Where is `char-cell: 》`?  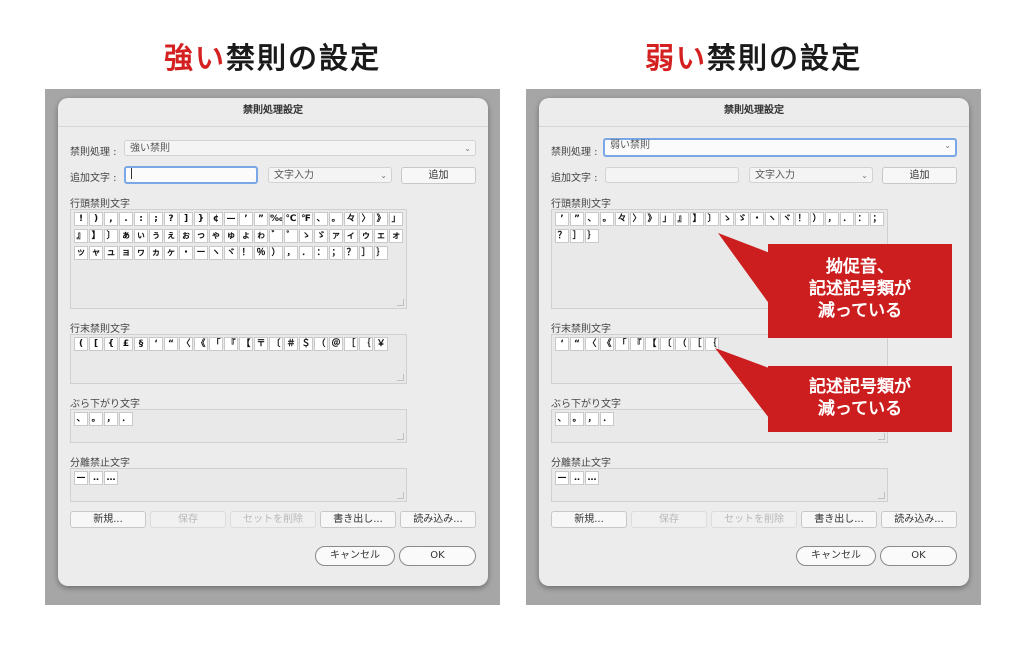 char-cell: 》 is located at coordinates (381, 219).